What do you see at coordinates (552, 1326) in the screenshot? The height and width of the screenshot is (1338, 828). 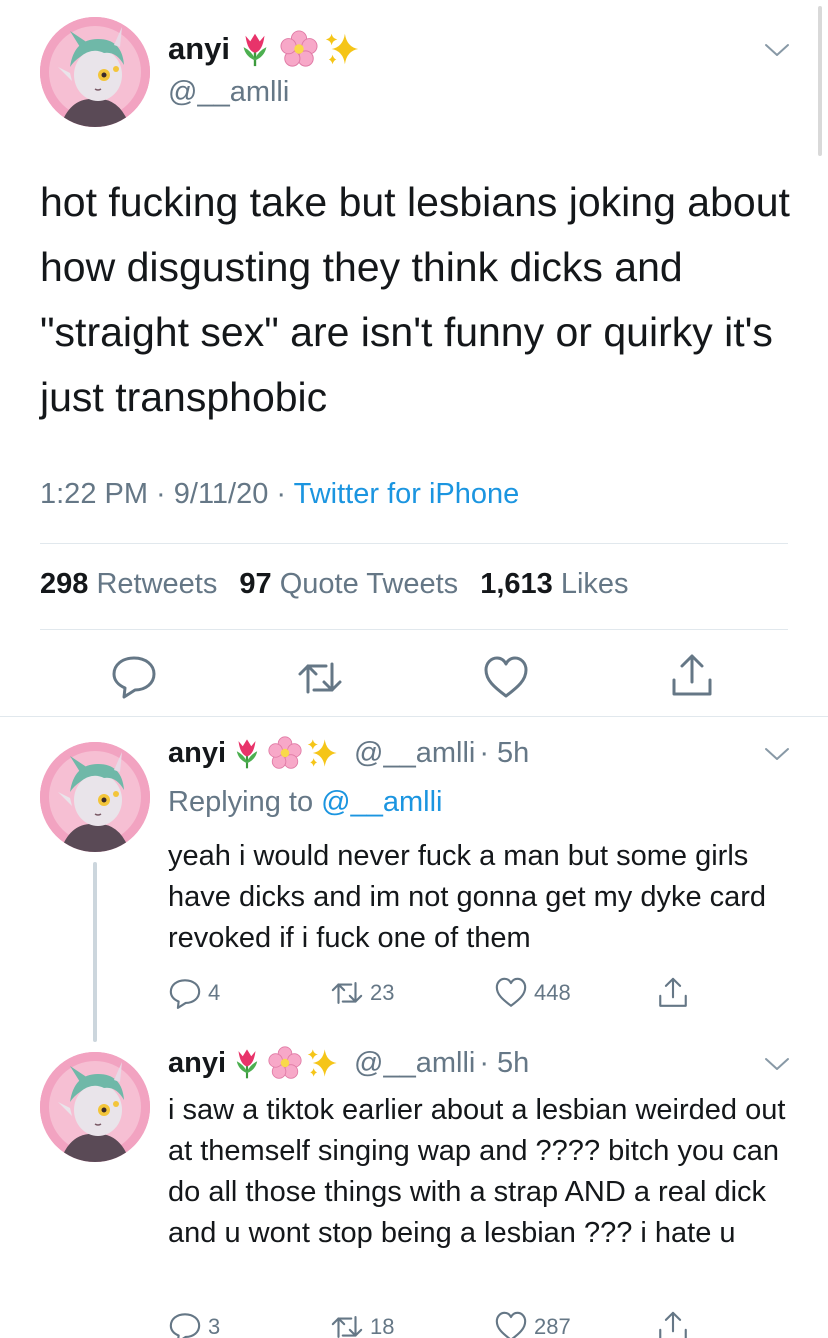 I see `like-count: 287` at bounding box center [552, 1326].